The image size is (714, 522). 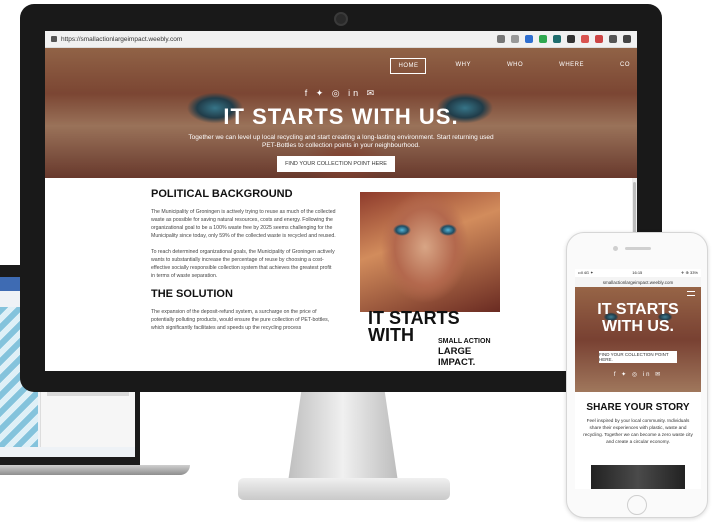 What do you see at coordinates (457, 357) in the screenshot?
I see `poster-tagline-2: LARGE IMPACT.` at bounding box center [457, 357].